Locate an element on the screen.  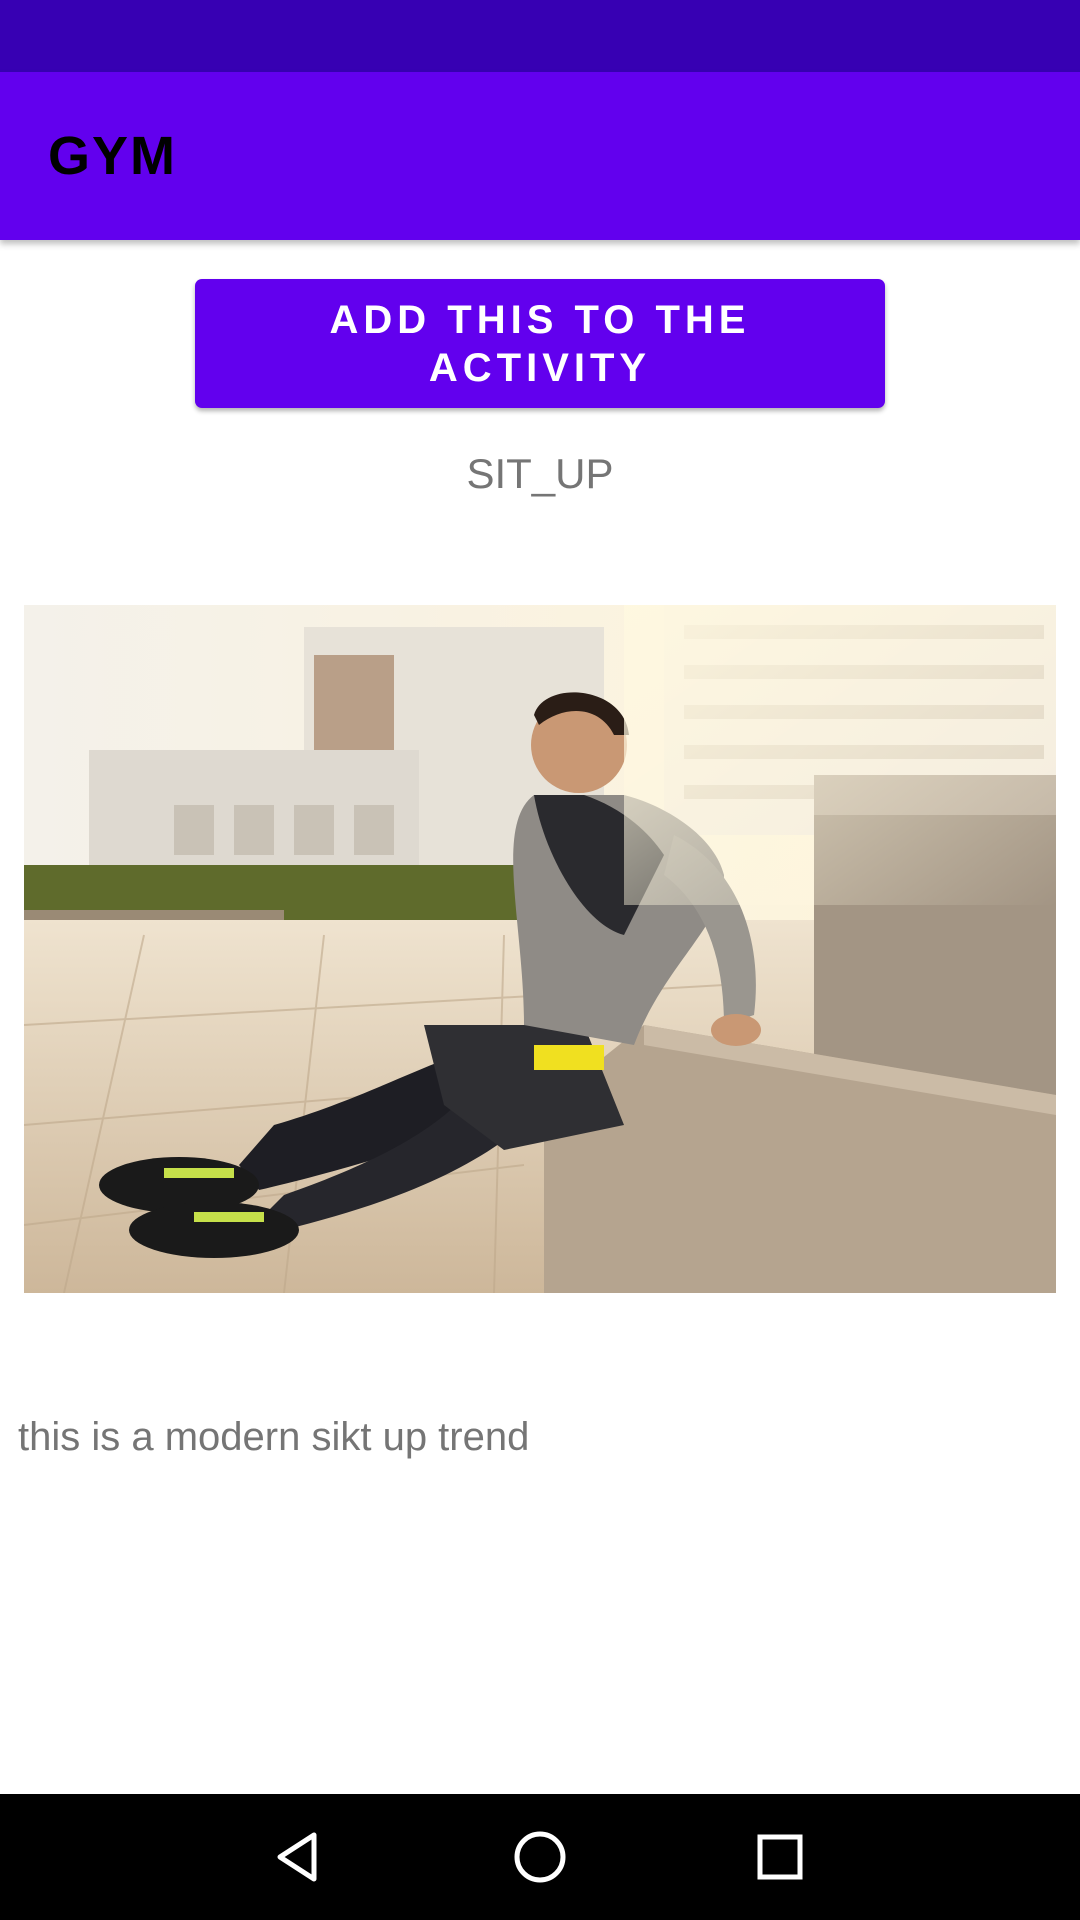
home-button is located at coordinates (540, 1857).